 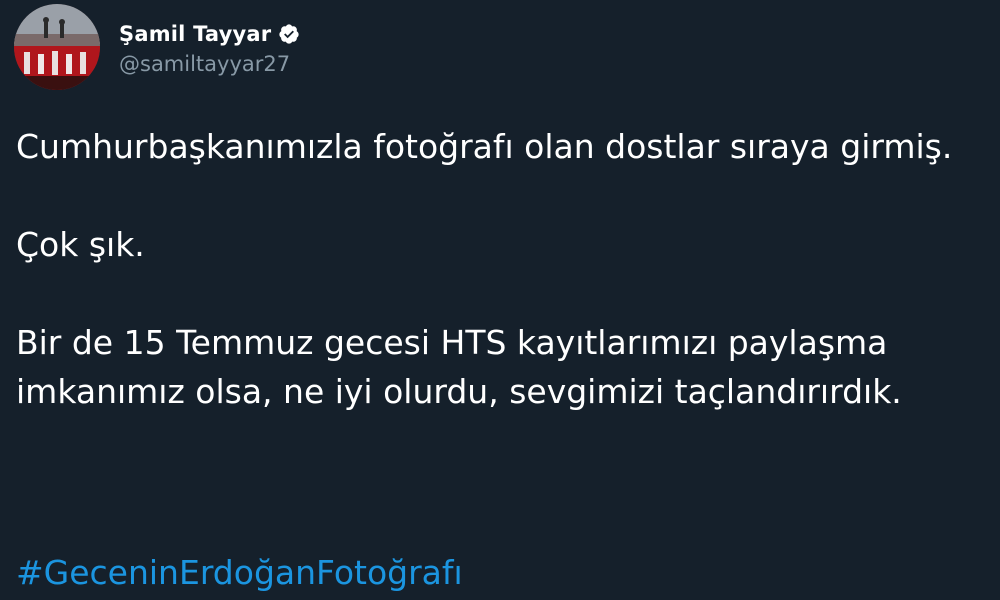 I want to click on tweet-header: Şamil Tayyar @samiltayyar27, so click(x=157, y=47).